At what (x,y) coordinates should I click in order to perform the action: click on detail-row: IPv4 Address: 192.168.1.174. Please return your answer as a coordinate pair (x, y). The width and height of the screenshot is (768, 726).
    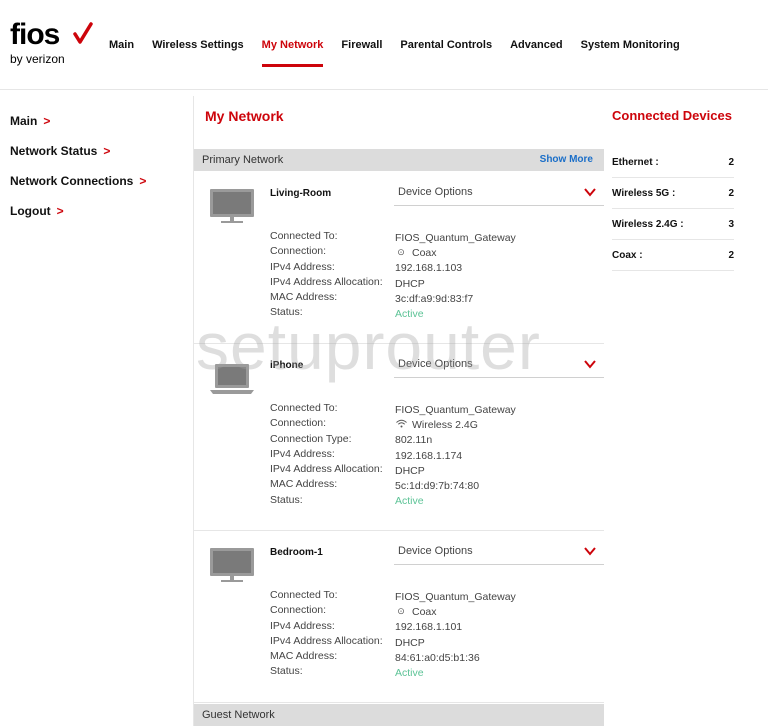
    Looking at the image, I should click on (393, 455).